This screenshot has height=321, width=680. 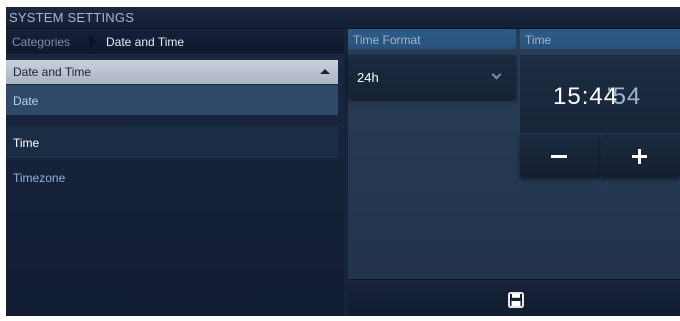 I want to click on breadcrumb-separator-icon, so click(x=95, y=42).